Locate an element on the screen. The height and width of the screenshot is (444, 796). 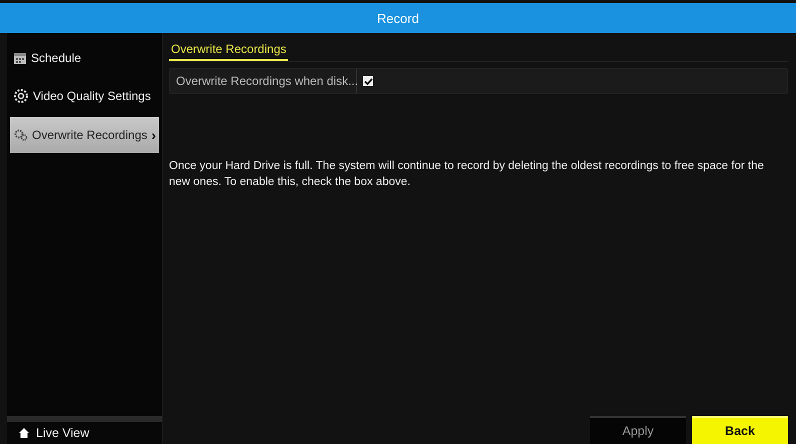
sidebar-item: Video Quality Settings is located at coordinates (84, 96).